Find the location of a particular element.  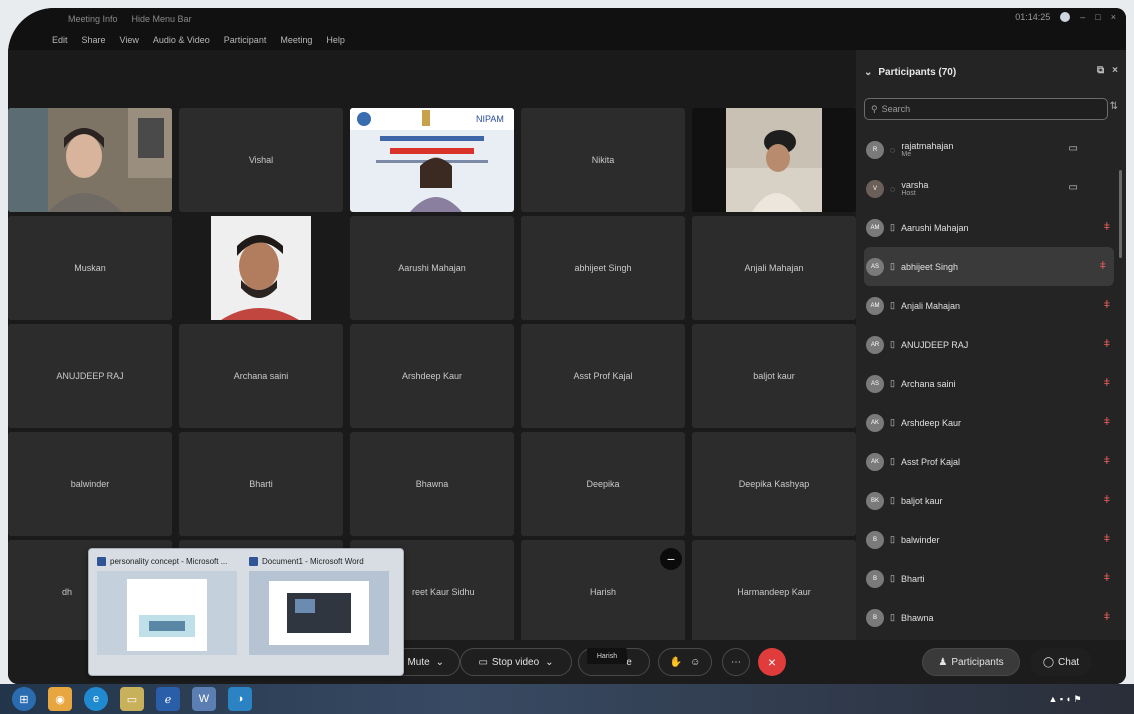

hide-menu-bar-link: Hide Menu Bar is located at coordinates (162, 19).